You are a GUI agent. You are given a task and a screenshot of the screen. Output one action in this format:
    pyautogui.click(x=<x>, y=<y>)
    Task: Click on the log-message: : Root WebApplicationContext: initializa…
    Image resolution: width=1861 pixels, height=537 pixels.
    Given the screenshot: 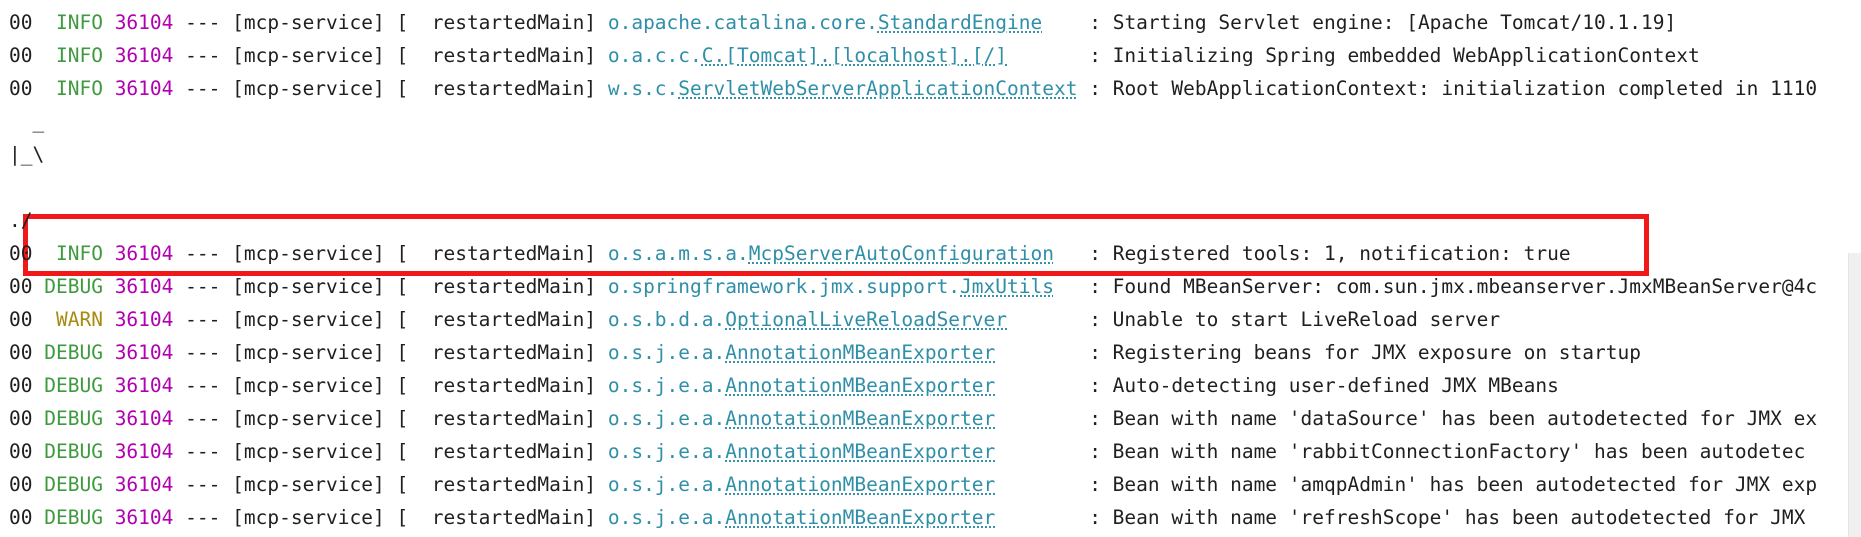 What is the action you would take?
    pyautogui.click(x=1453, y=88)
    